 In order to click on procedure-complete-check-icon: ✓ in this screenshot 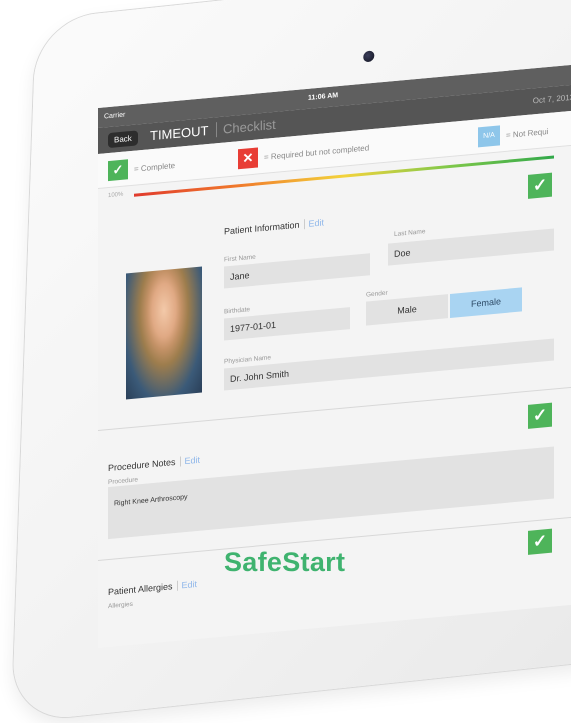, I will do `click(540, 415)`.